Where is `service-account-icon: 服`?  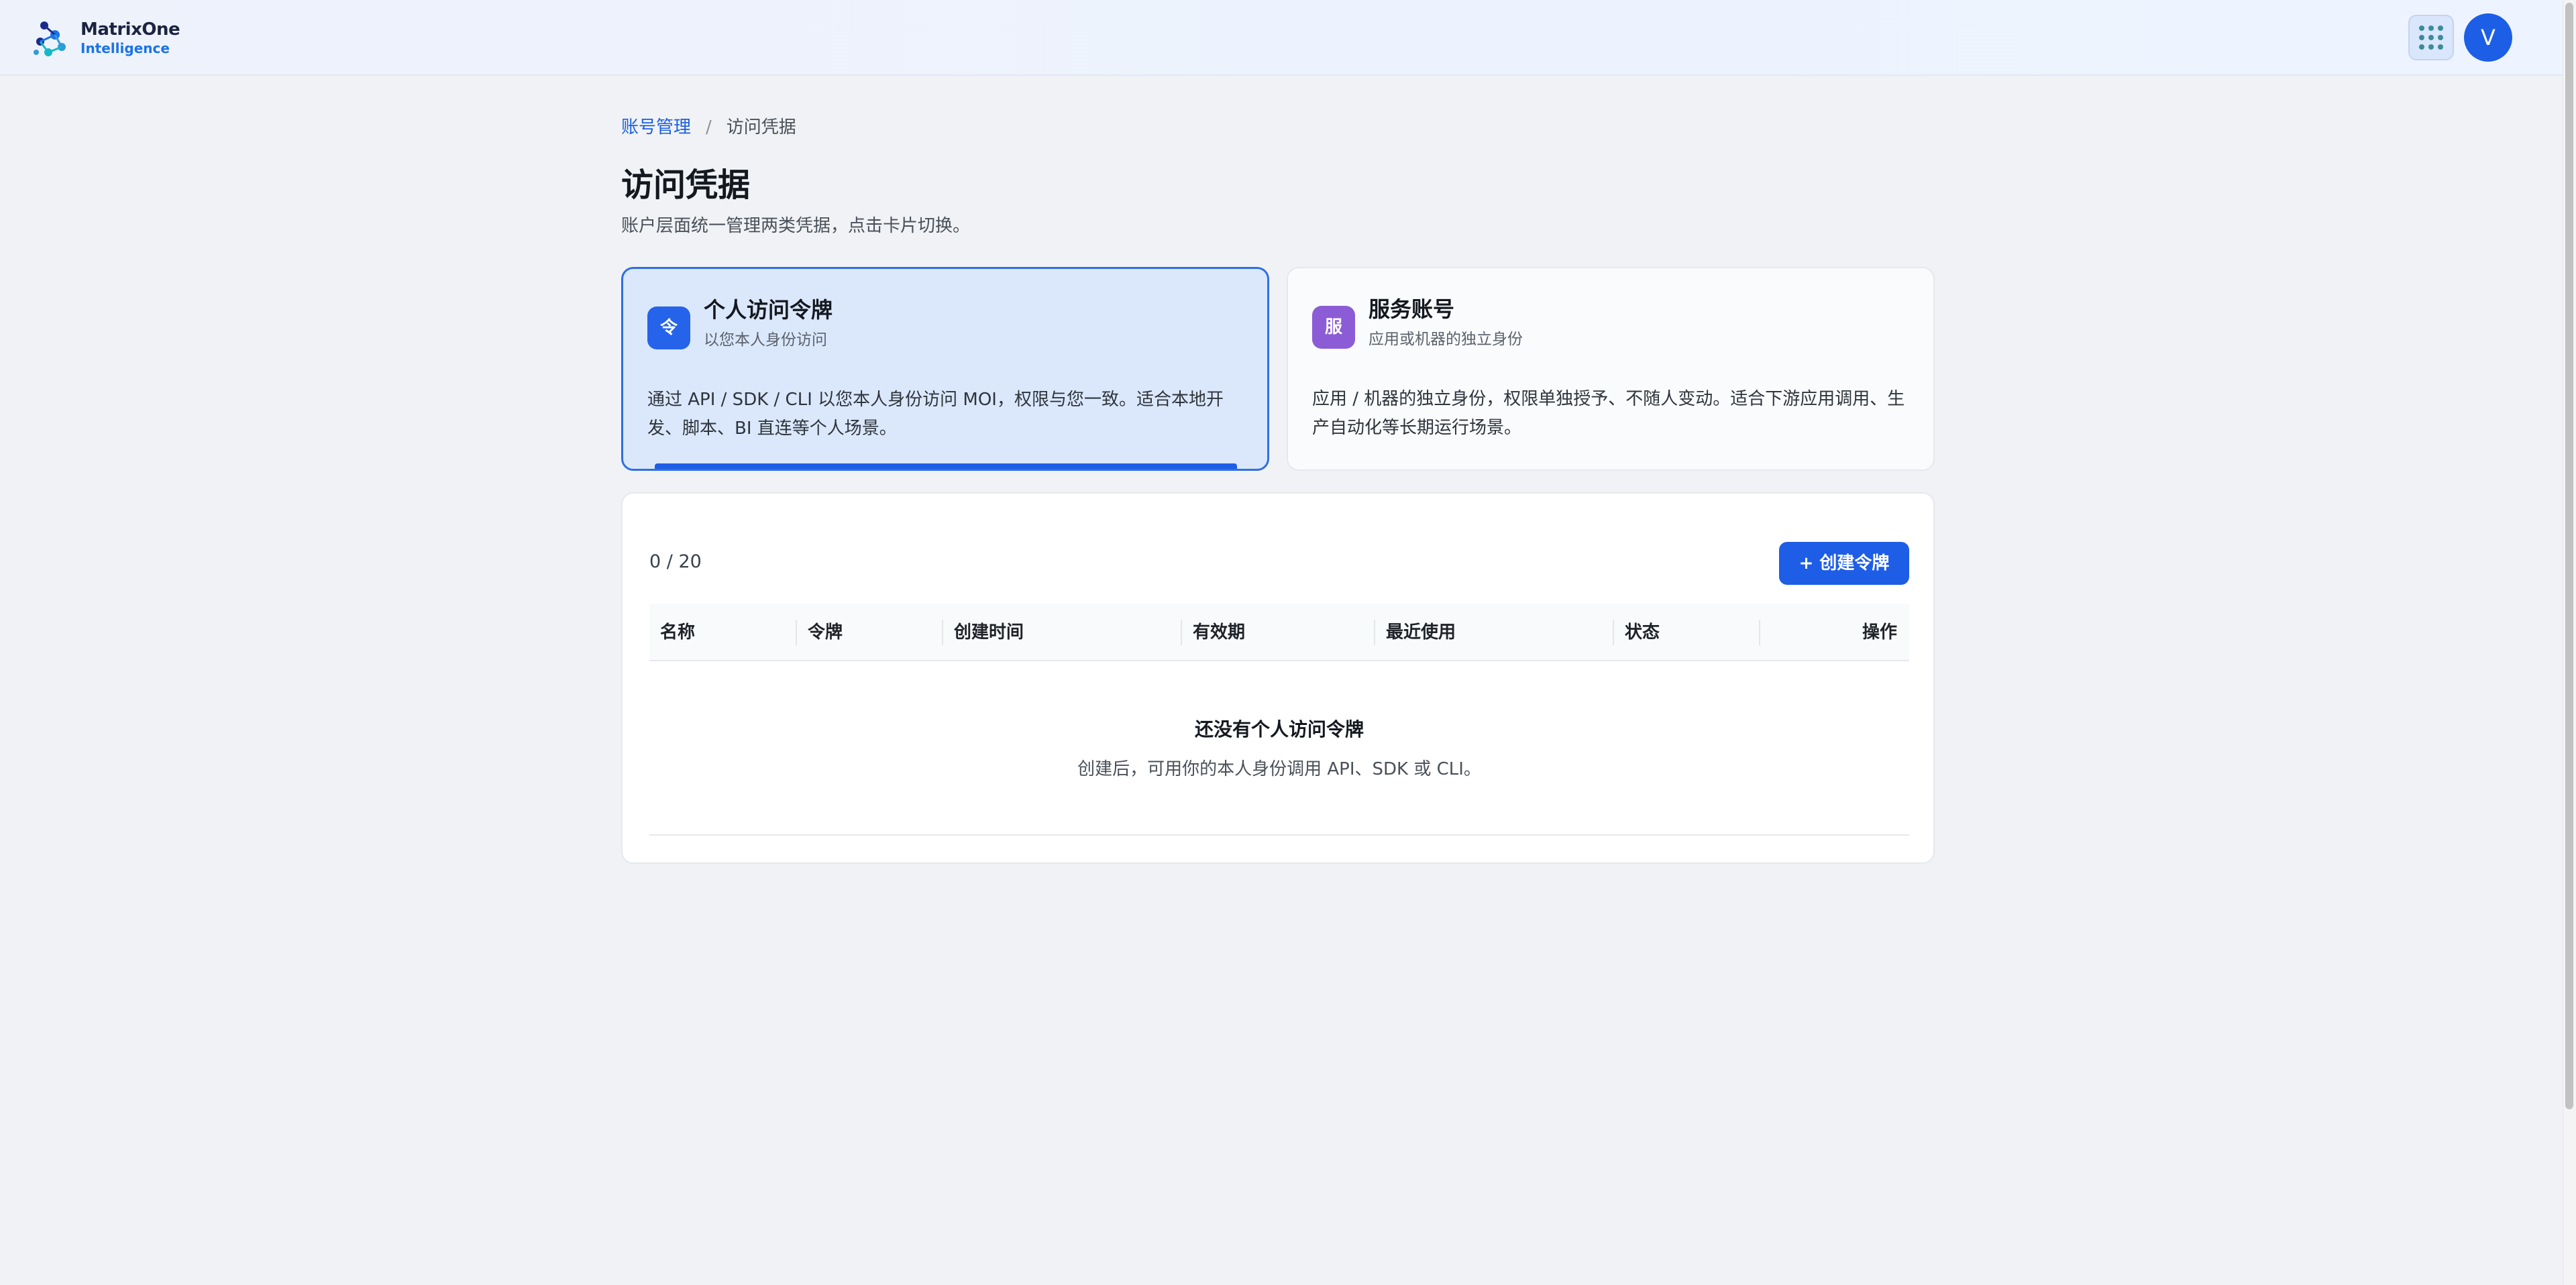 service-account-icon: 服 is located at coordinates (1333, 327).